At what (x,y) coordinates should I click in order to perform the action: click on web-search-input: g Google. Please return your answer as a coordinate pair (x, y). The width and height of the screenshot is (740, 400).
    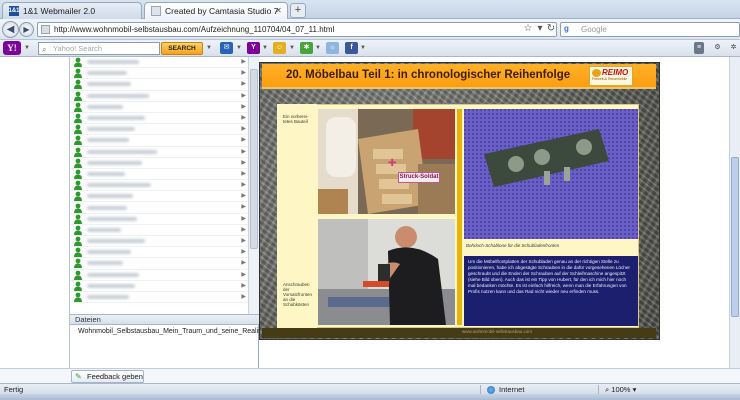
    Looking at the image, I should click on (650, 29).